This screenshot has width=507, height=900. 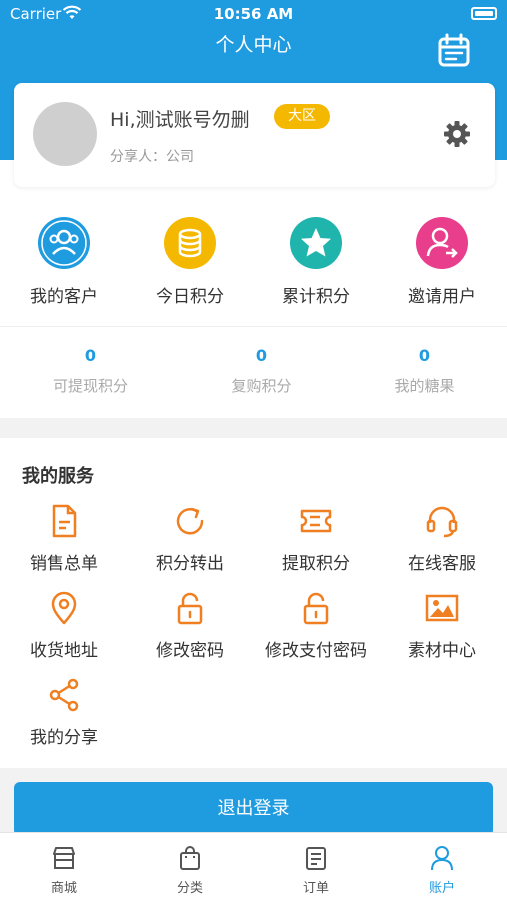 What do you see at coordinates (316, 297) in the screenshot?
I see `quick-action-label: 累计积分` at bounding box center [316, 297].